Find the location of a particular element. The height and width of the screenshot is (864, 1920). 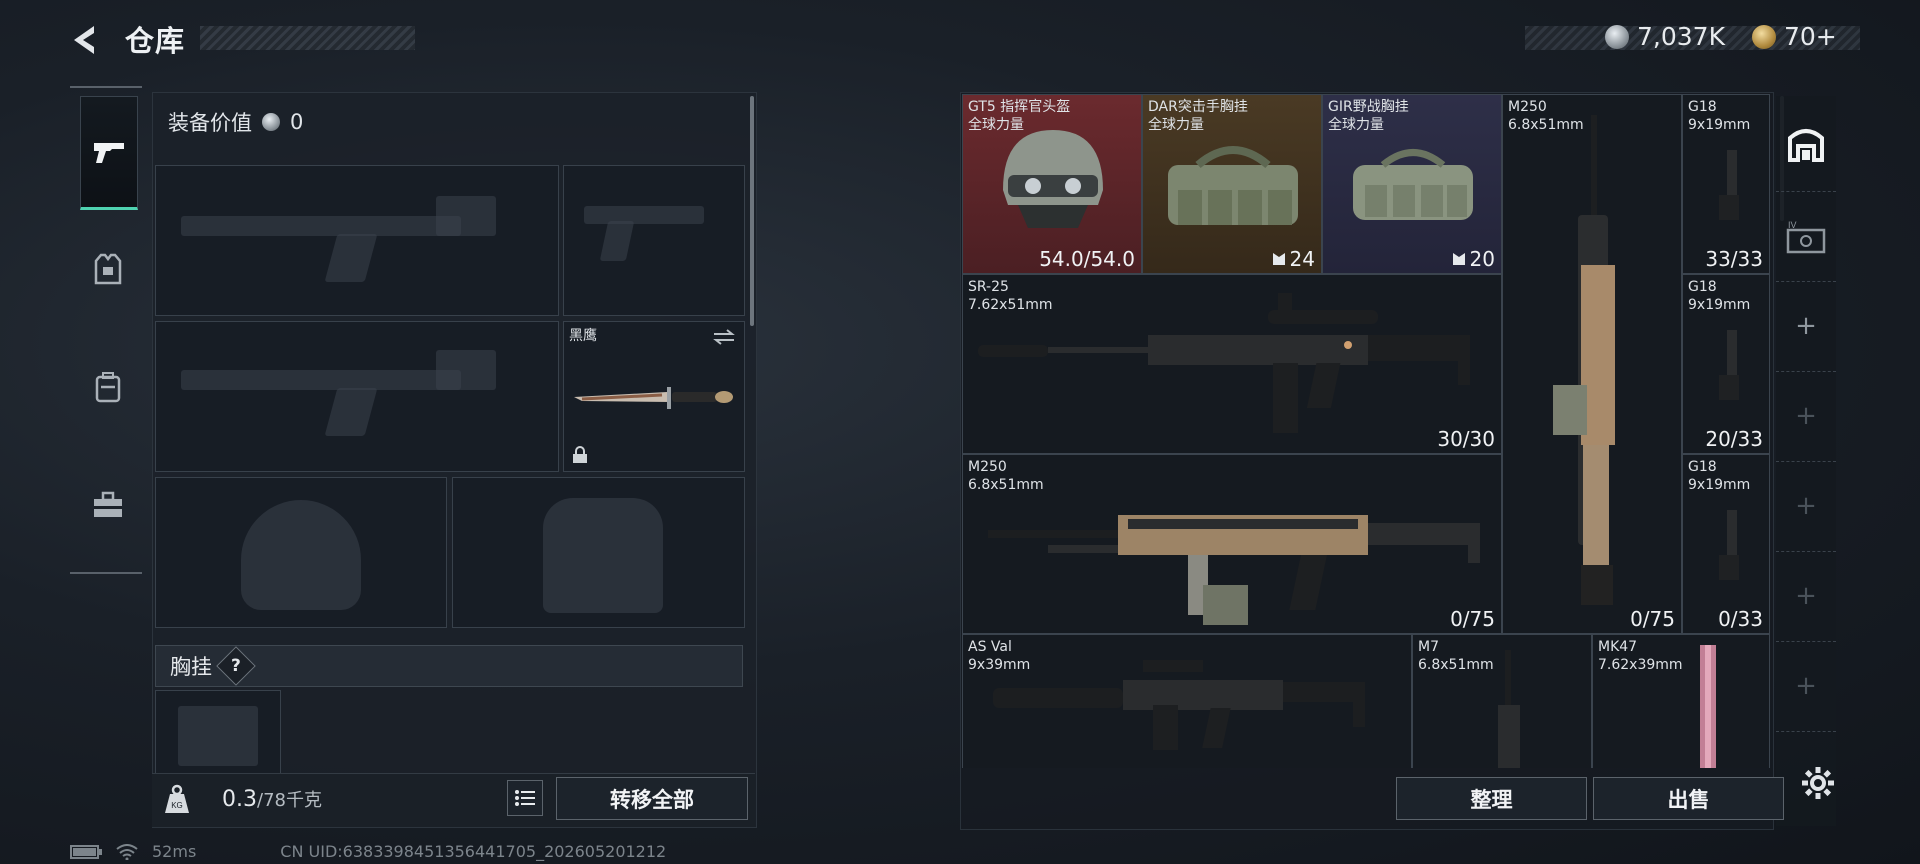

chest-rig-slot is located at coordinates (218, 732).